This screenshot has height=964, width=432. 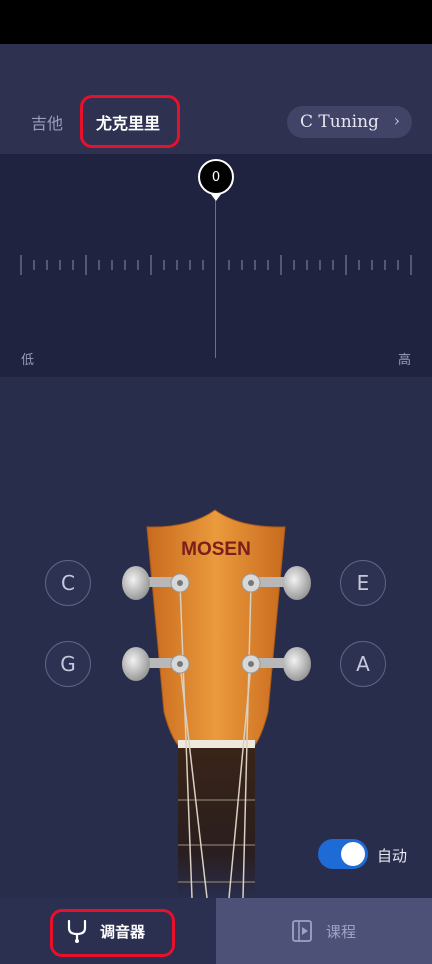 What do you see at coordinates (47, 122) in the screenshot?
I see `tab-guitar: 吉他` at bounding box center [47, 122].